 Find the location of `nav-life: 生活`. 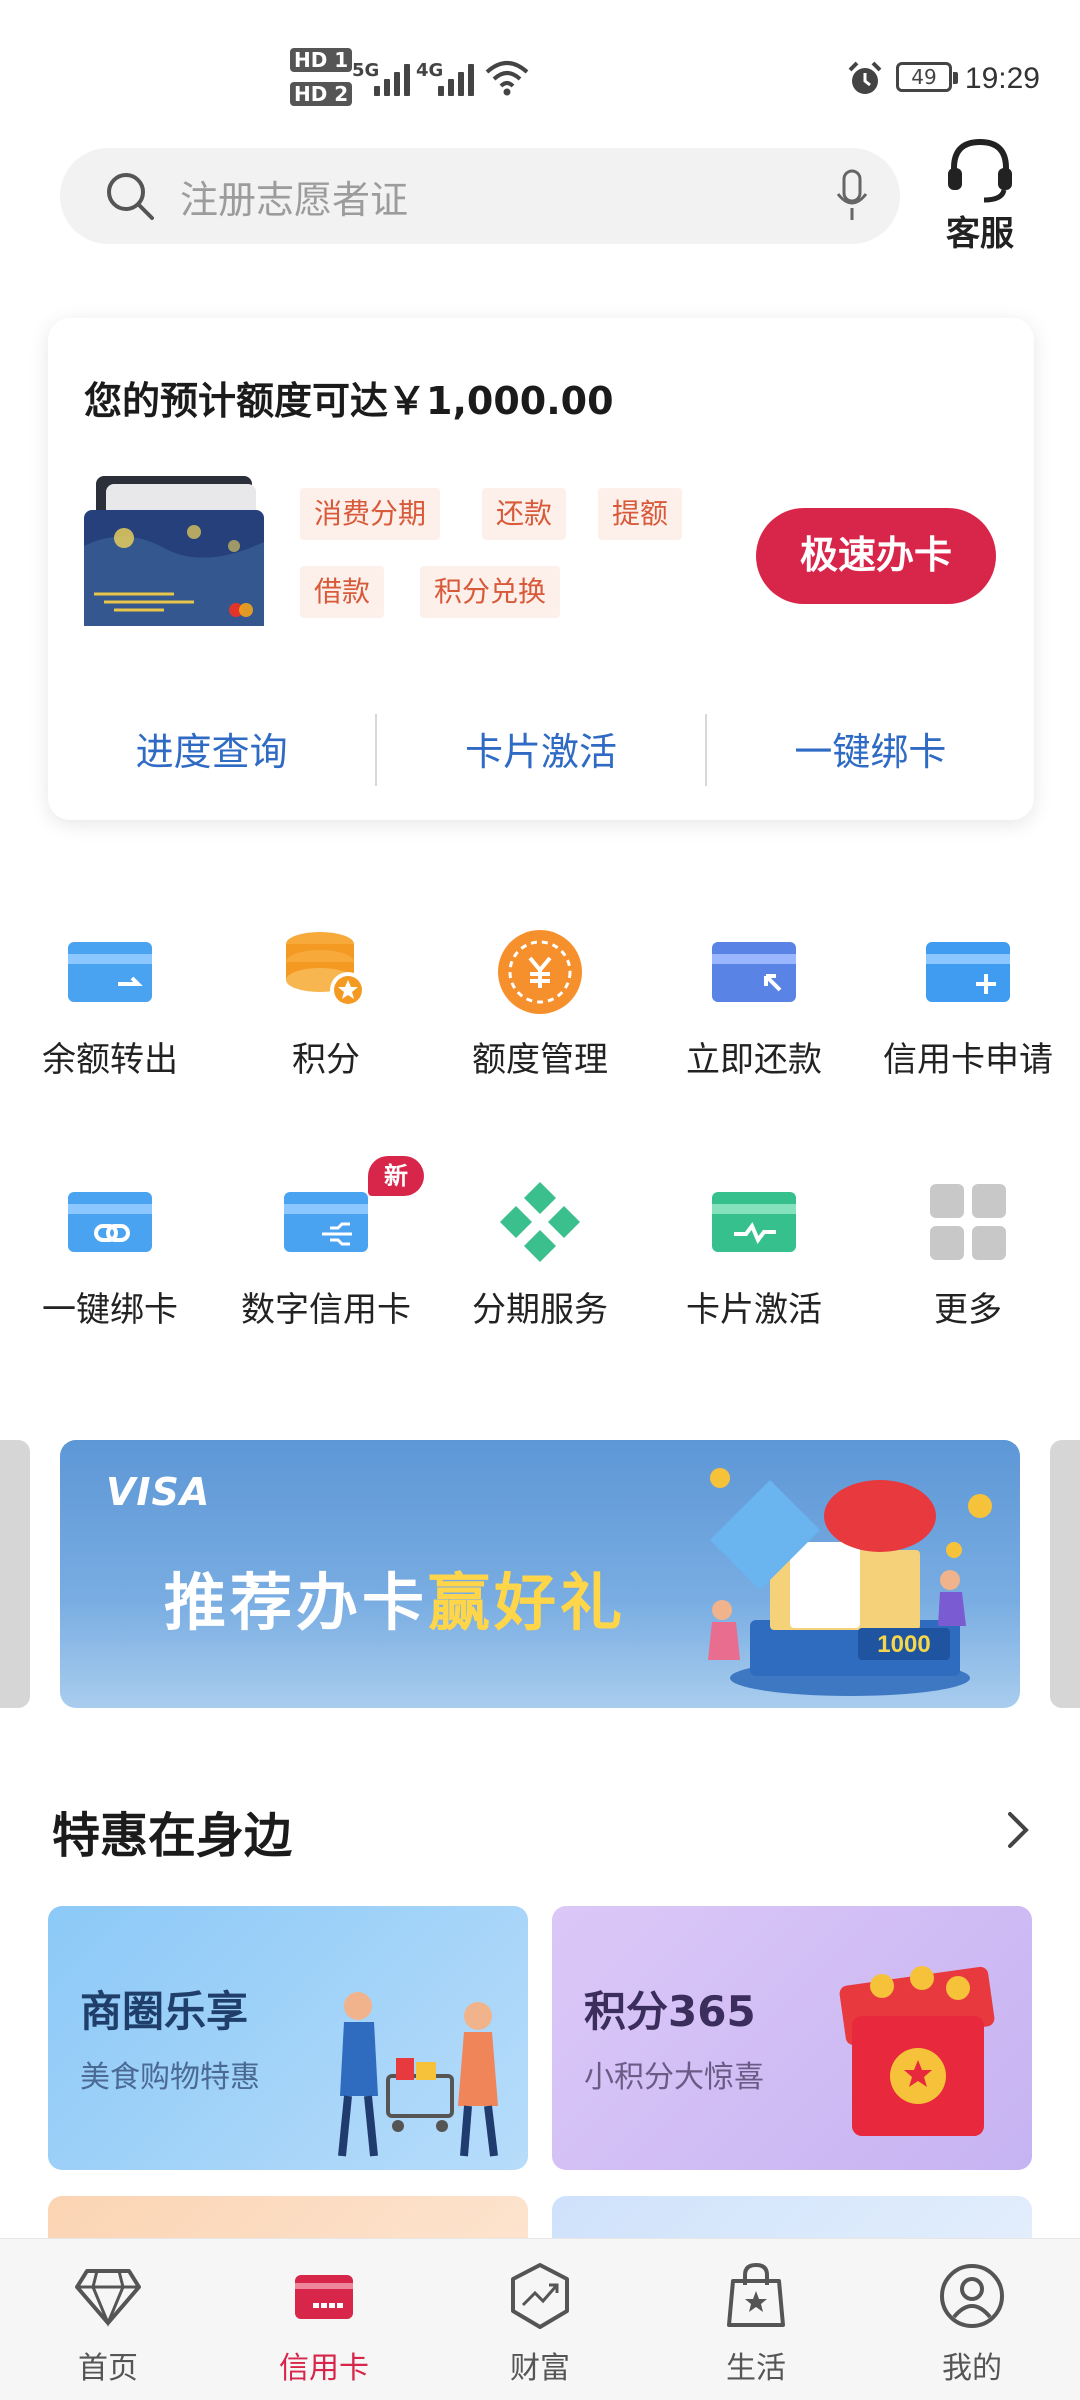

nav-life: 生活 is located at coordinates (756, 2319).